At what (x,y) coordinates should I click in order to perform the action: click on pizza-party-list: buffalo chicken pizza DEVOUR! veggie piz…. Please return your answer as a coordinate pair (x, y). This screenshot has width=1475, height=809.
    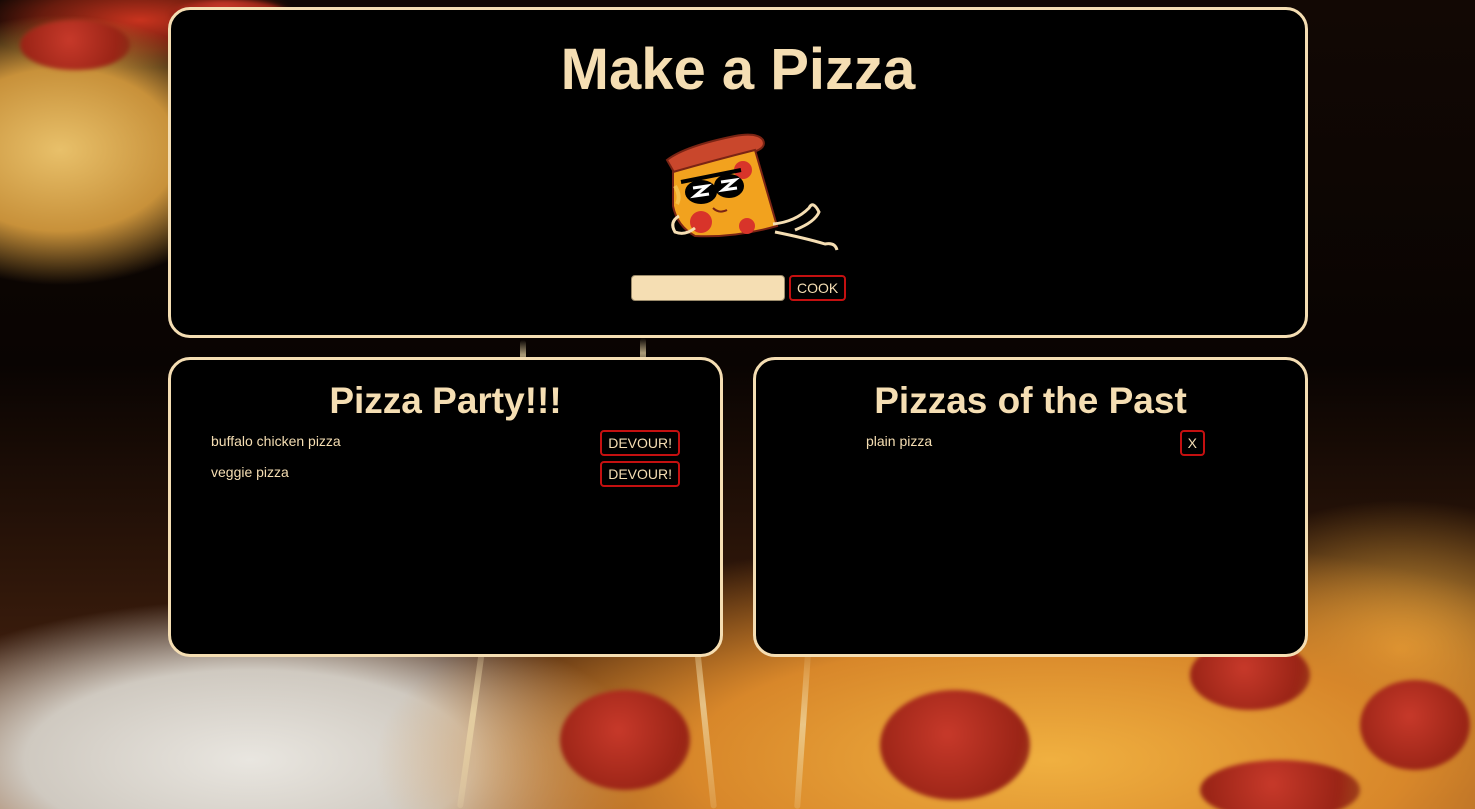
    Looking at the image, I should click on (445, 461).